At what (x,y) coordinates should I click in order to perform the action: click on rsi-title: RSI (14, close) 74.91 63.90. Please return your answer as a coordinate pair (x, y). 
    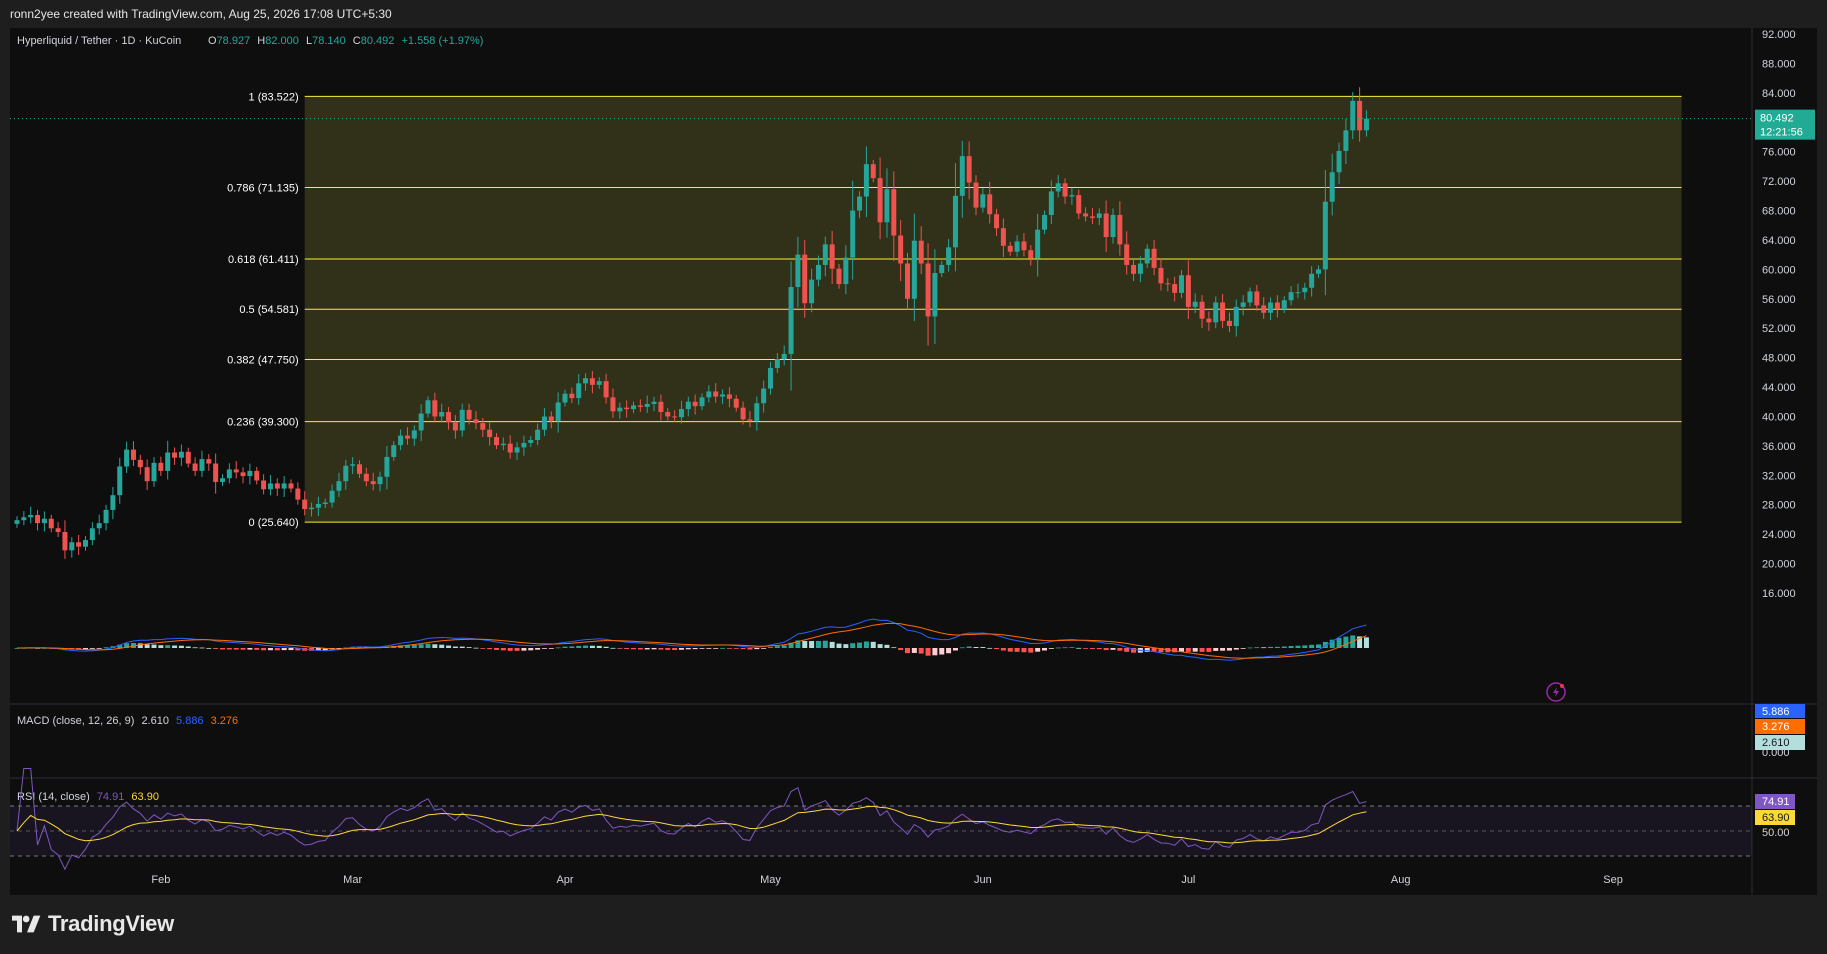
    Looking at the image, I should click on (88, 797).